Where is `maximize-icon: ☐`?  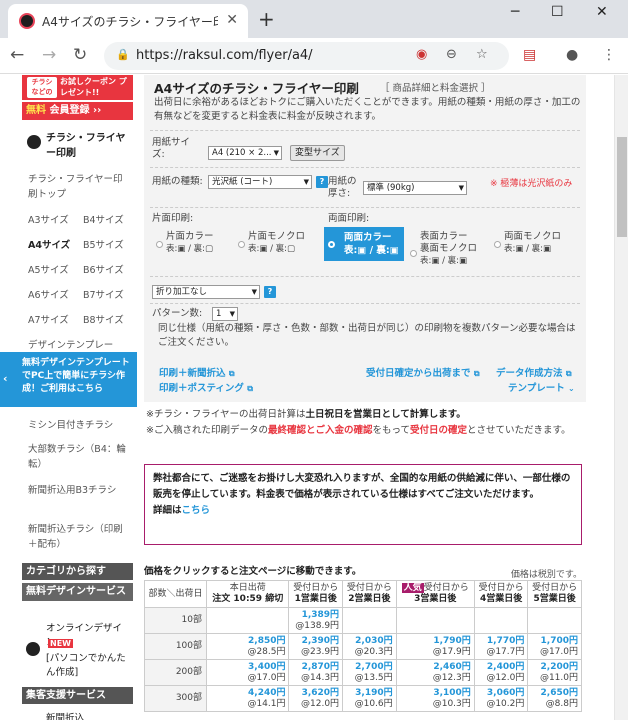
maximize-icon: ☐ is located at coordinates (557, 12).